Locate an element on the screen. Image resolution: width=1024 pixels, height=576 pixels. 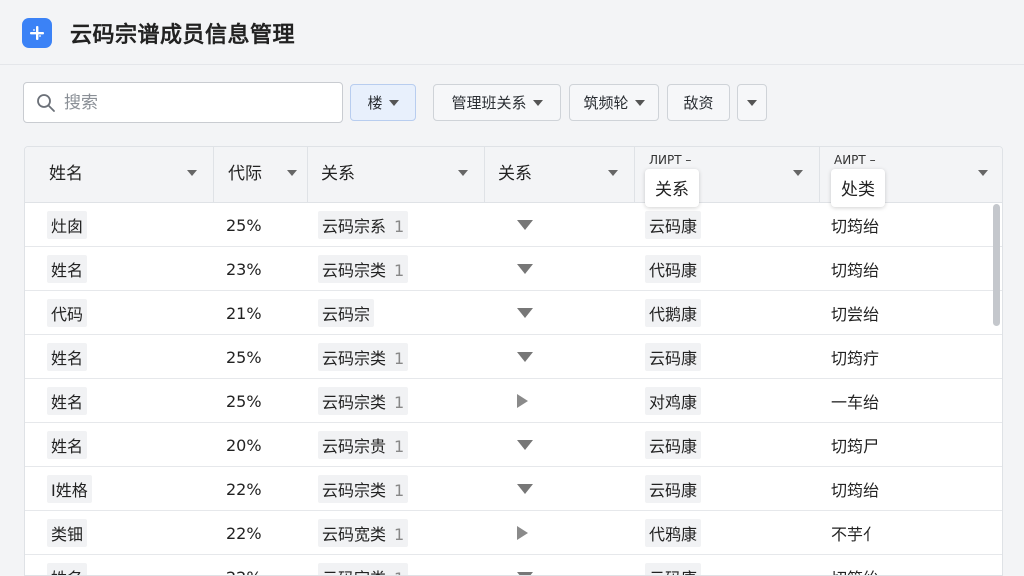
header-divider is located at coordinates (512, 64).